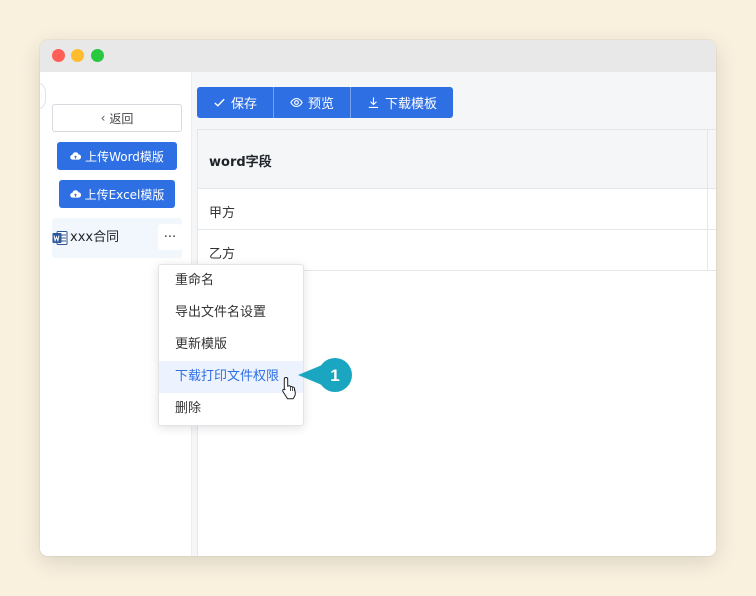 Image resolution: width=756 pixels, height=596 pixels. What do you see at coordinates (707, 200) in the screenshot?
I see `column-divider` at bounding box center [707, 200].